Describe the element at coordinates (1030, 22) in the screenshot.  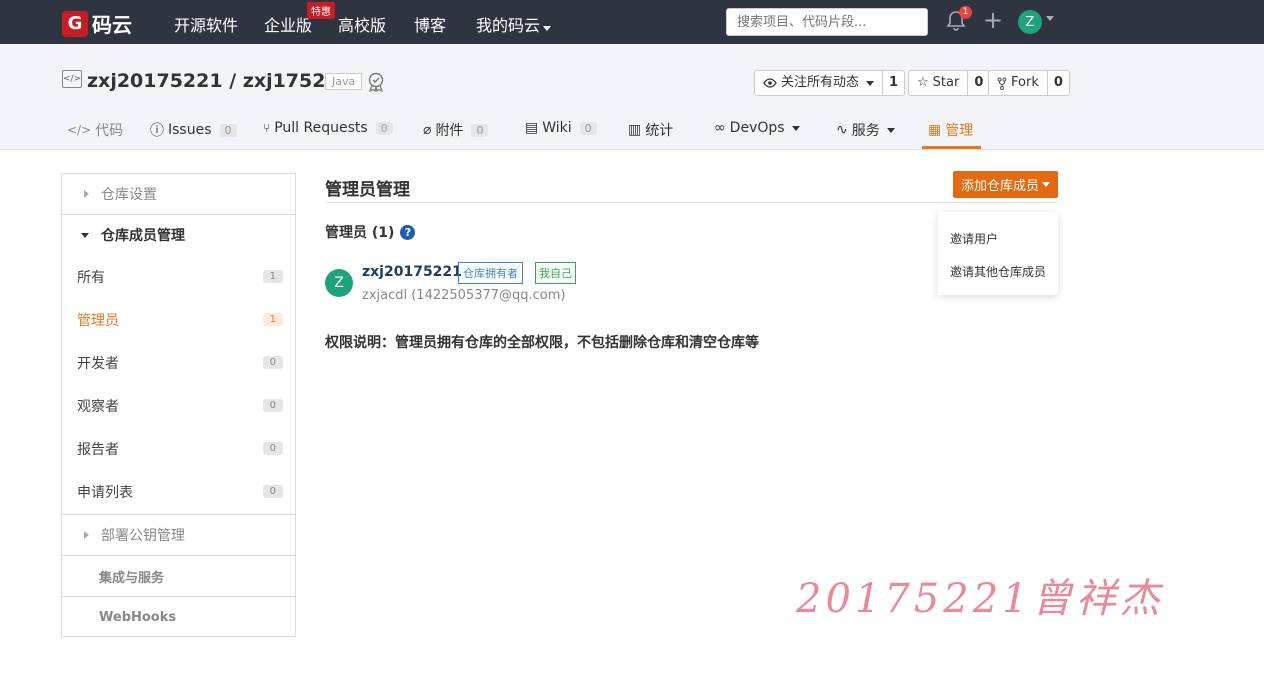
I see `user-avatar: Z` at that location.